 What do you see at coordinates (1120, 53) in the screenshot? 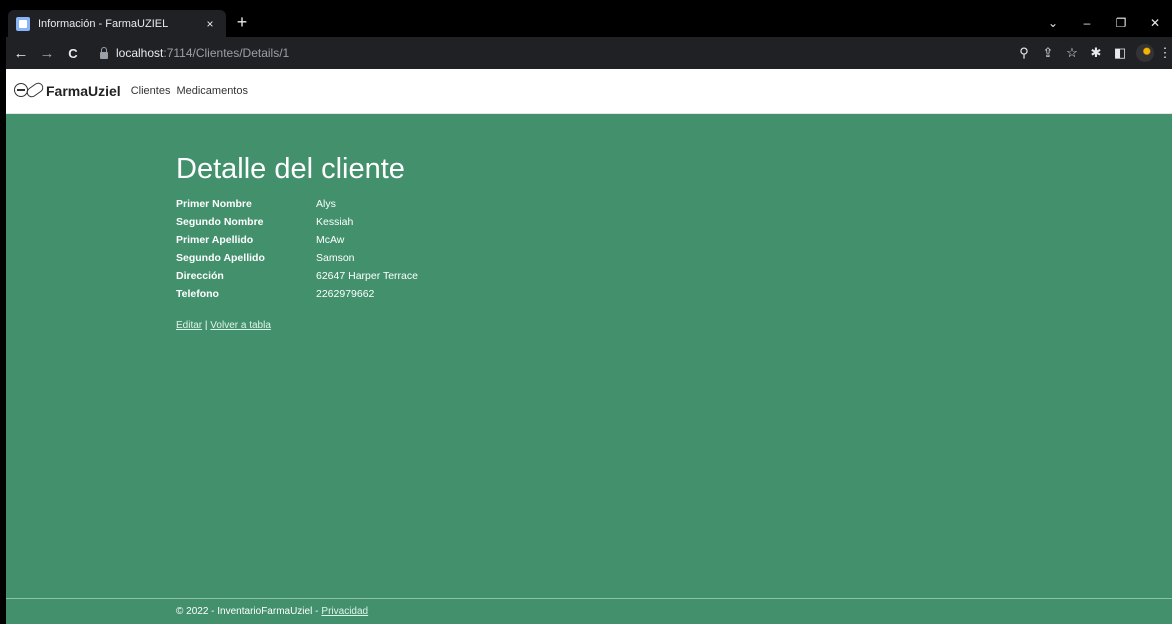
I see `side-panel-icon: ◧` at bounding box center [1120, 53].